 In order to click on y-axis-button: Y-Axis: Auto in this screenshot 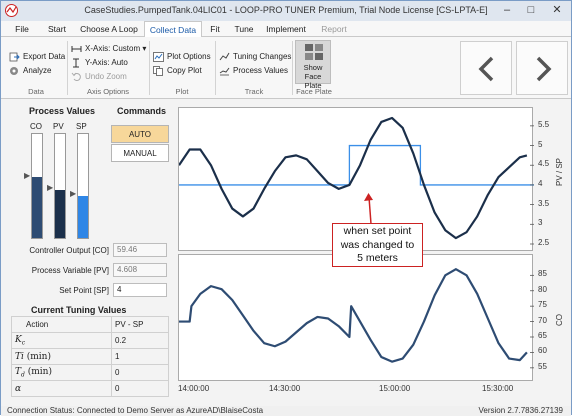, I will do `click(99, 63)`.